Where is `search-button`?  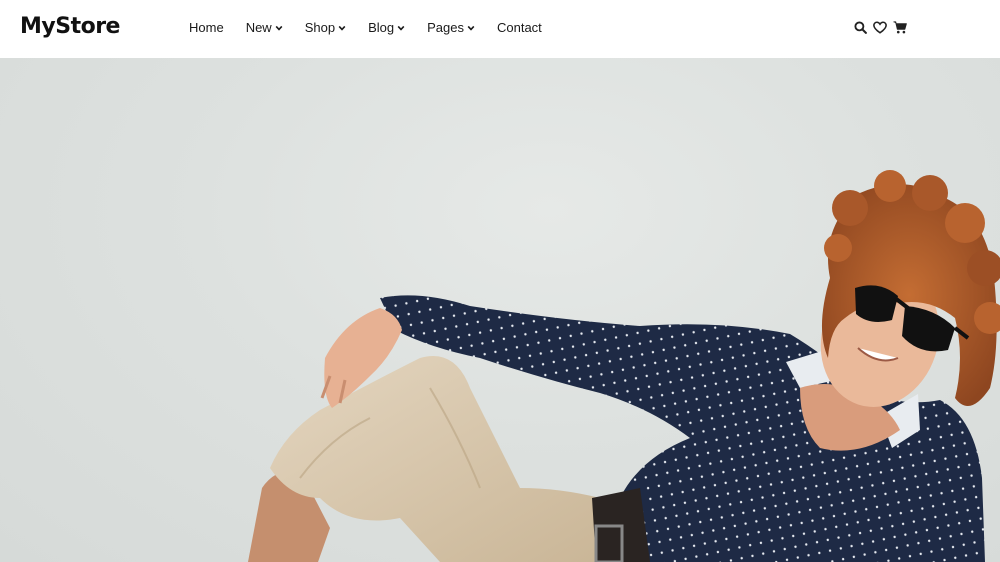
search-button is located at coordinates (860, 27).